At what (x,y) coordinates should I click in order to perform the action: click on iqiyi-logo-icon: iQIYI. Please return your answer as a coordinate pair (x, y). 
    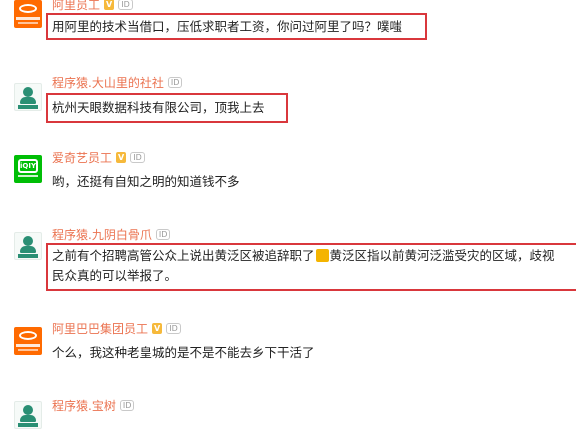
    Looking at the image, I should click on (28, 169).